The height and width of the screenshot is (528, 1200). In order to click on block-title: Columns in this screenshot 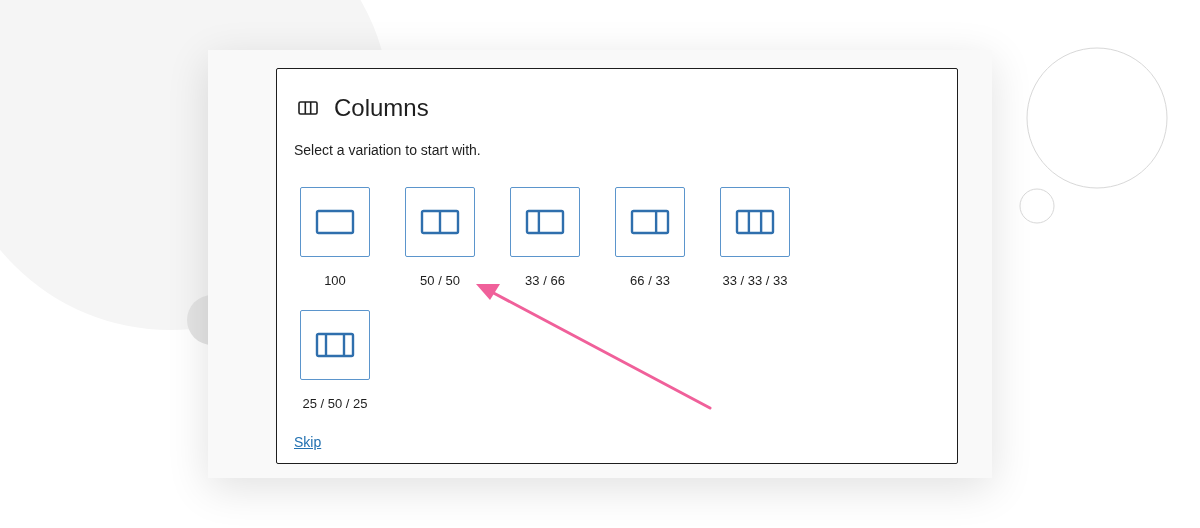, I will do `click(381, 108)`.